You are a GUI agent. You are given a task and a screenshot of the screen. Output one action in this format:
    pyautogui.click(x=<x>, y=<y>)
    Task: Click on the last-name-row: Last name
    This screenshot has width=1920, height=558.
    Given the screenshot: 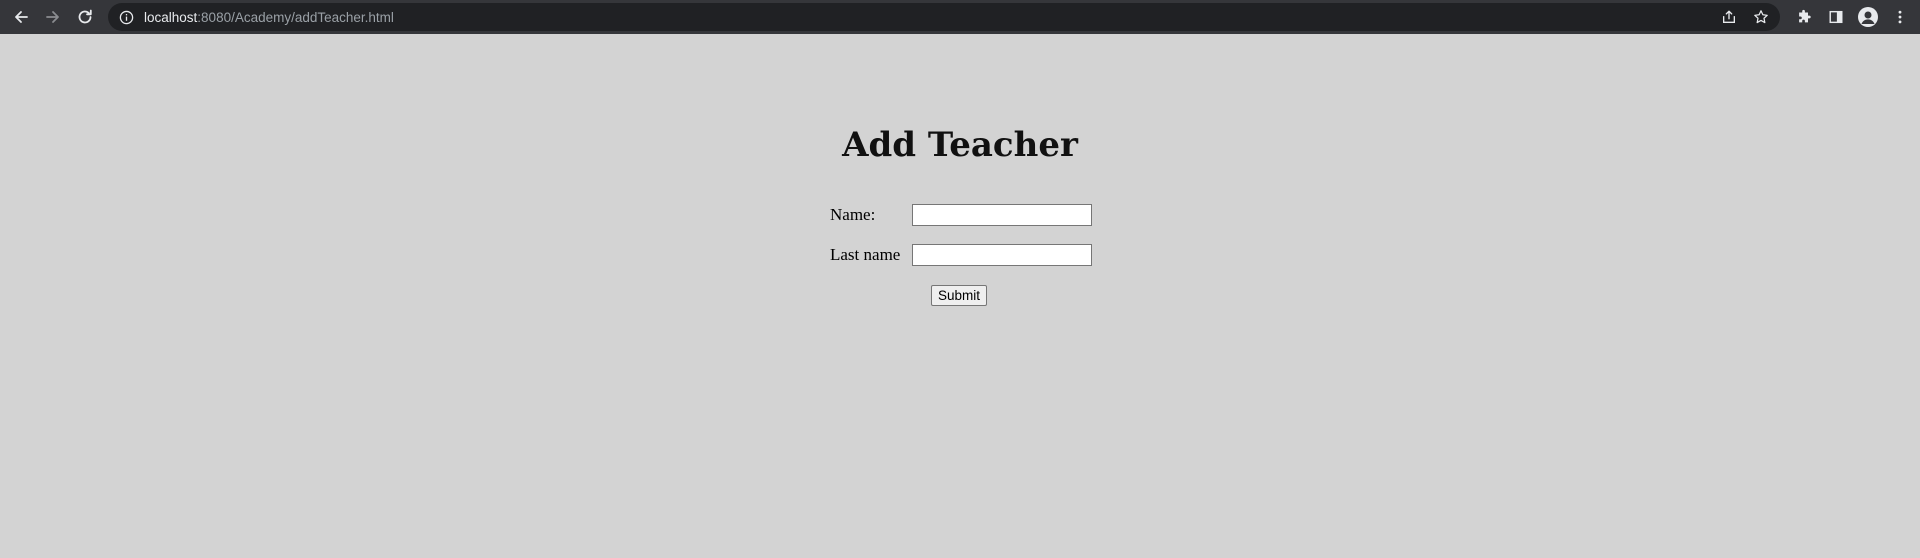 What is the action you would take?
    pyautogui.click(x=961, y=255)
    